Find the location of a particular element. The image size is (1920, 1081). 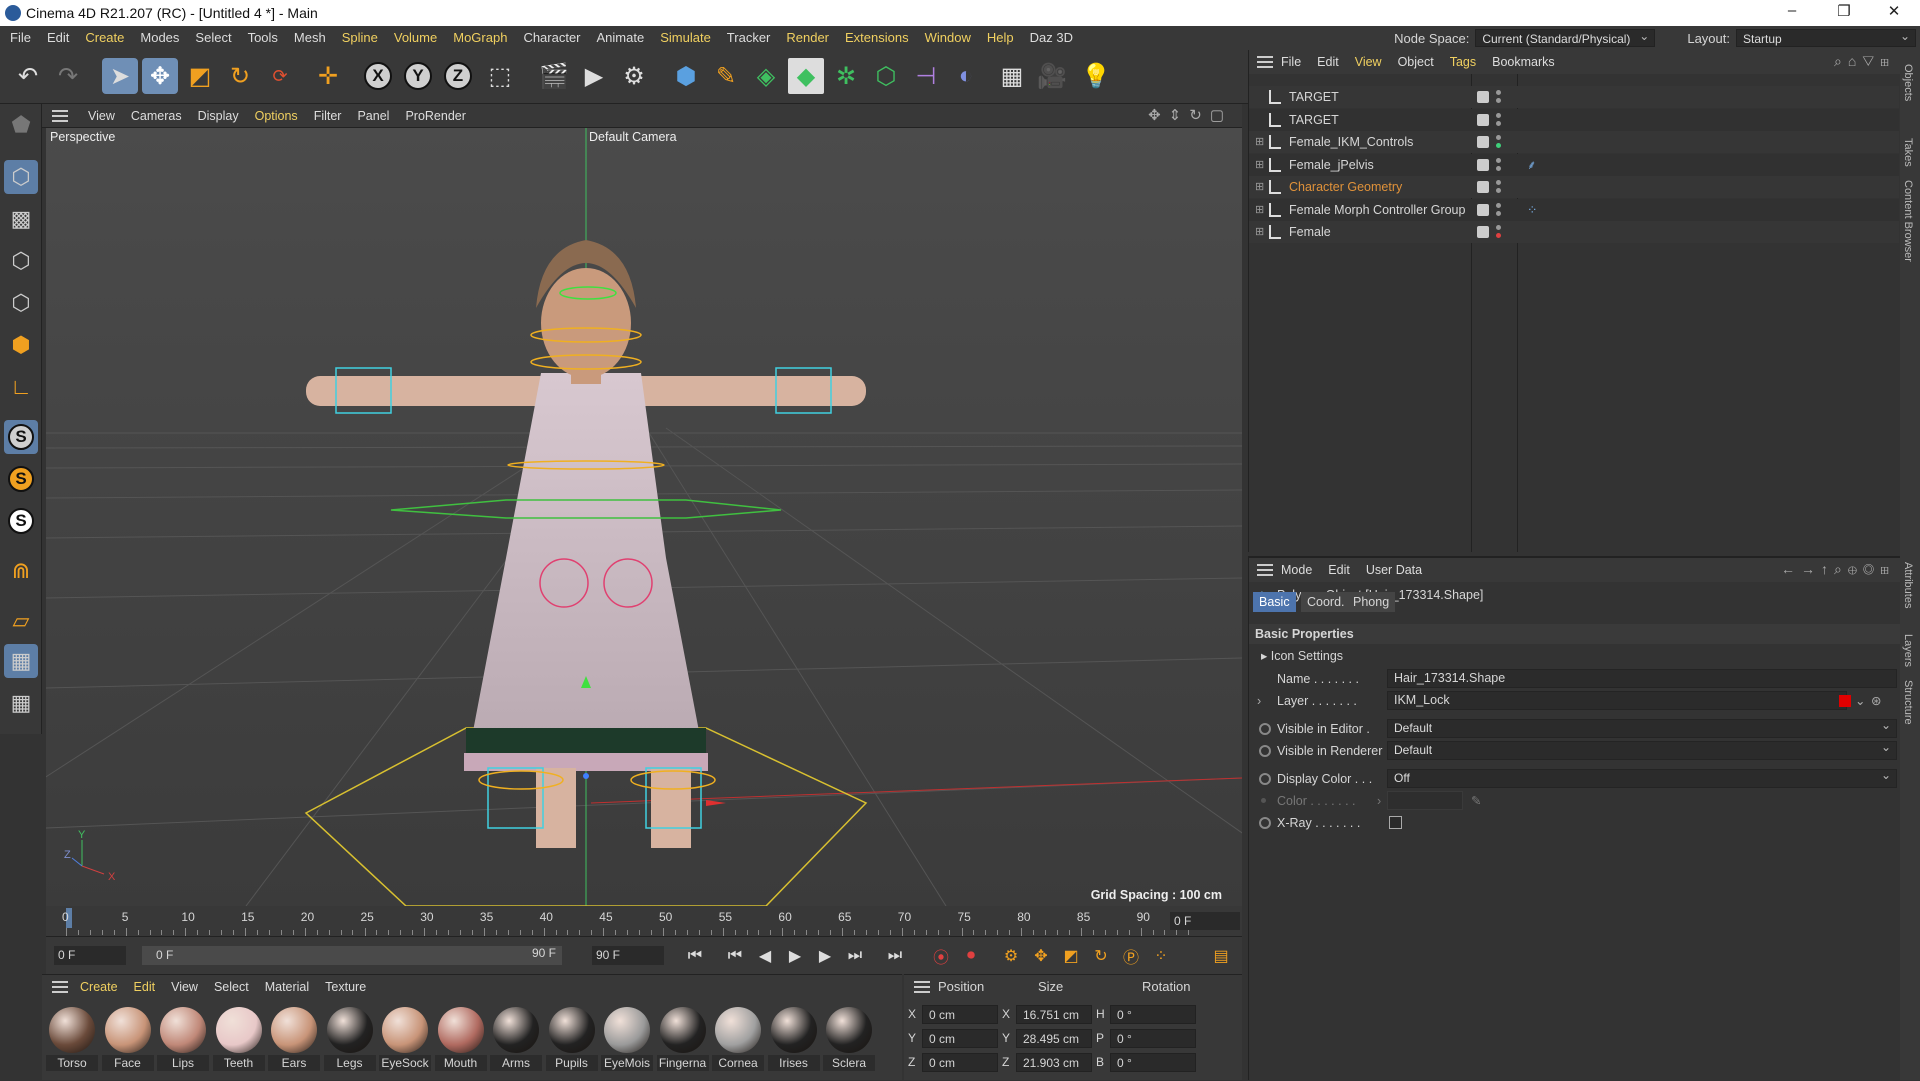

object-row: ⊞ Female_IKM_Controls is located at coordinates (1574, 142).